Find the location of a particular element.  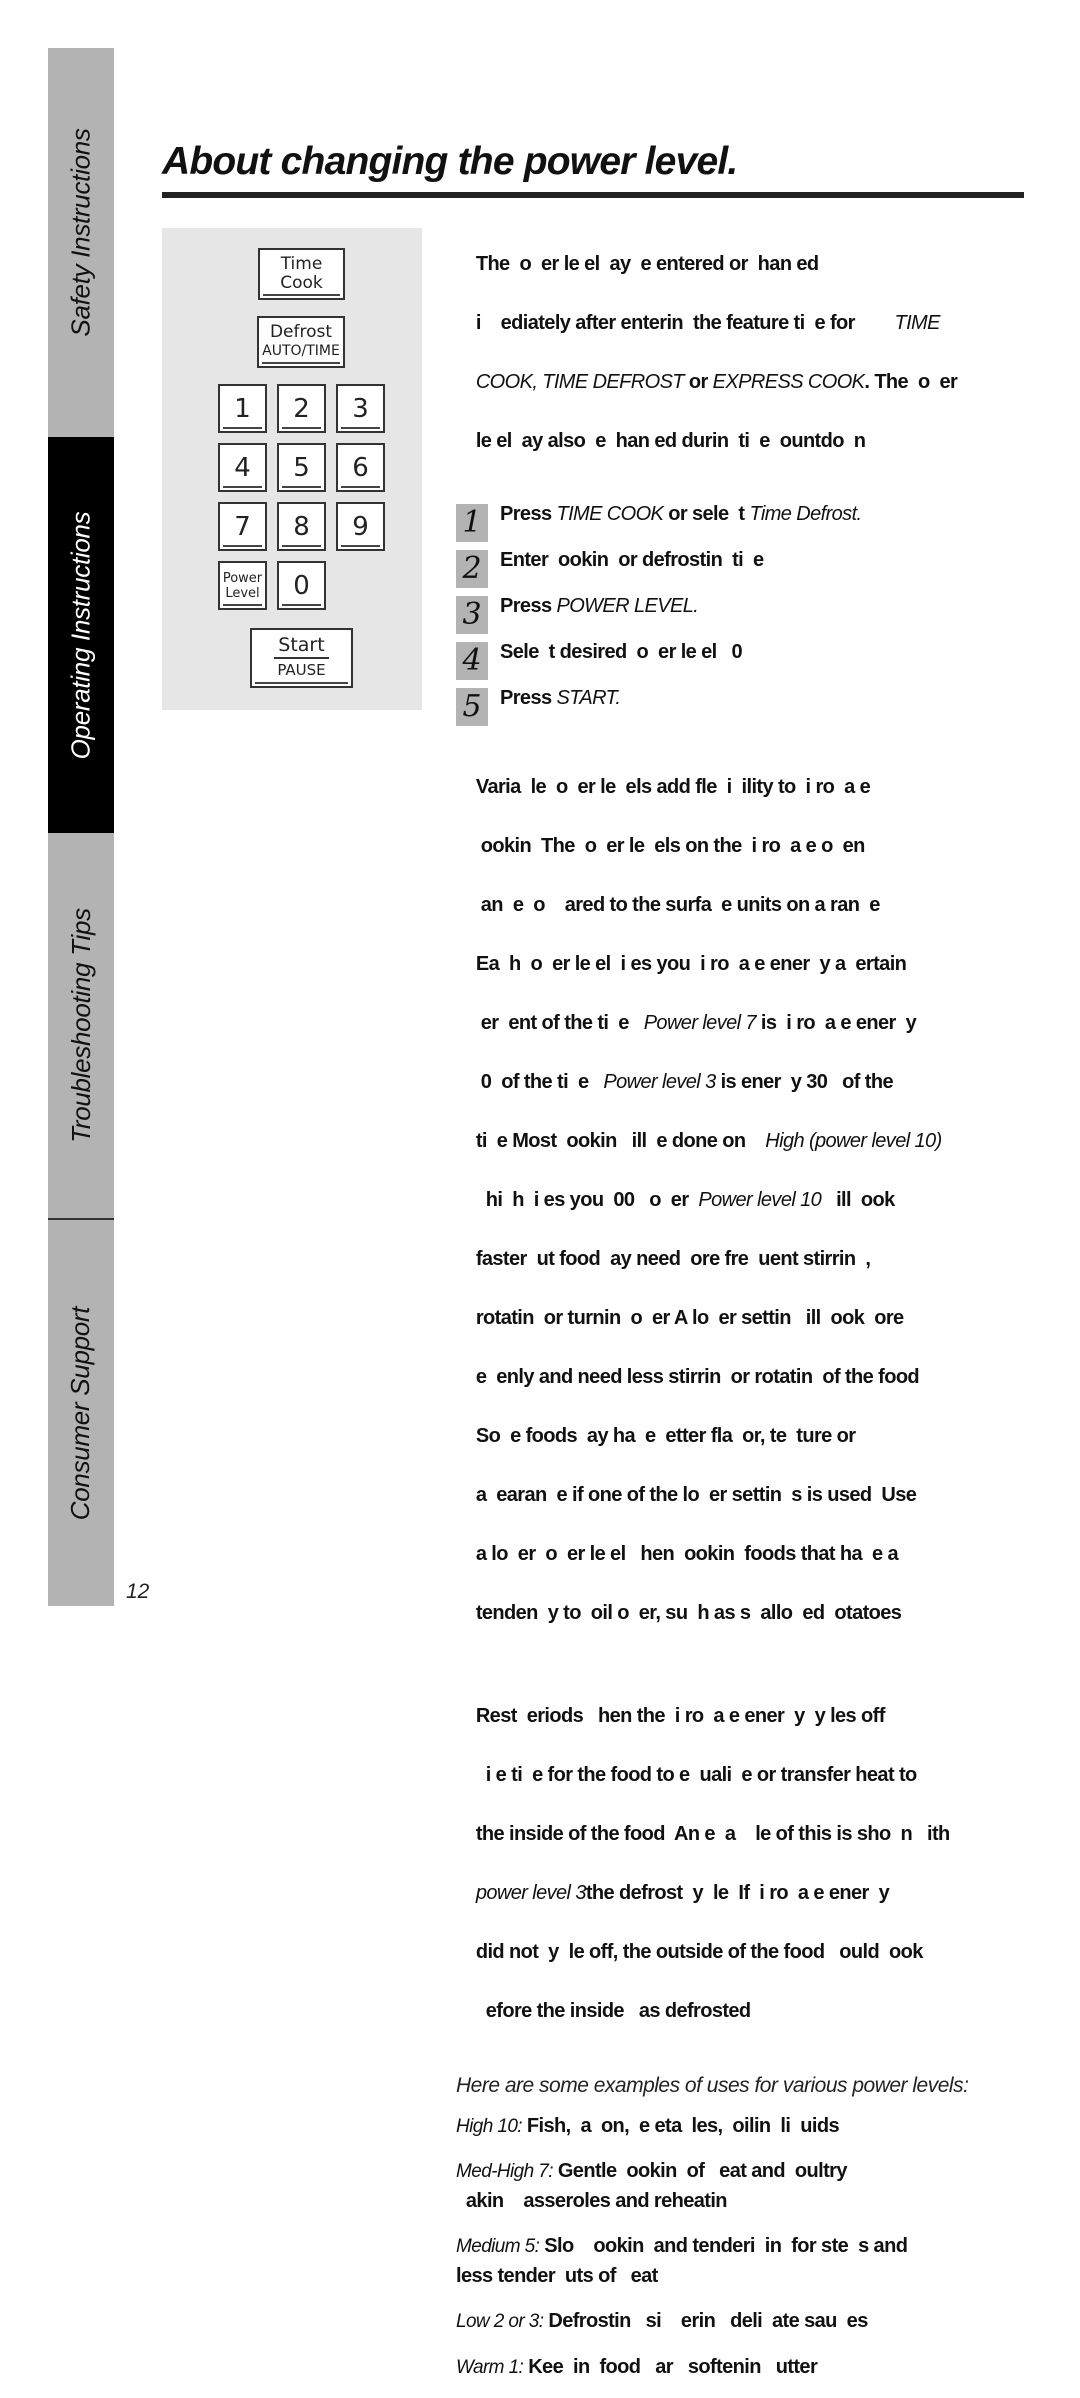

key-label: Cook is located at coordinates (301, 283).